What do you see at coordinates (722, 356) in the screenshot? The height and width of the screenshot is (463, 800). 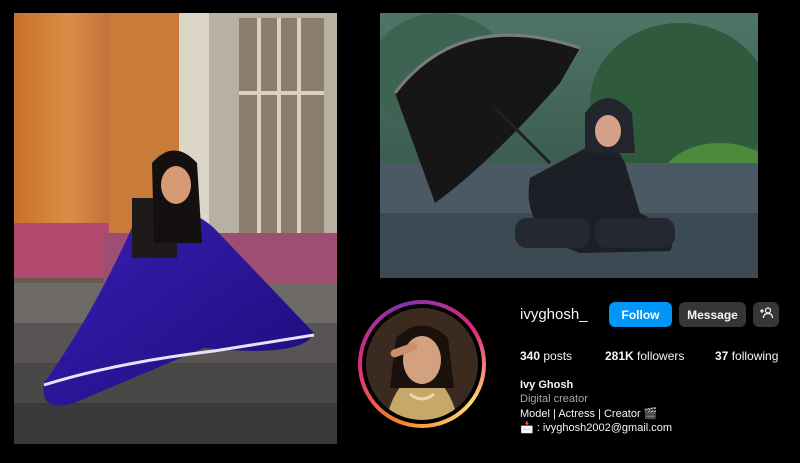 I see `following-number: 37` at bounding box center [722, 356].